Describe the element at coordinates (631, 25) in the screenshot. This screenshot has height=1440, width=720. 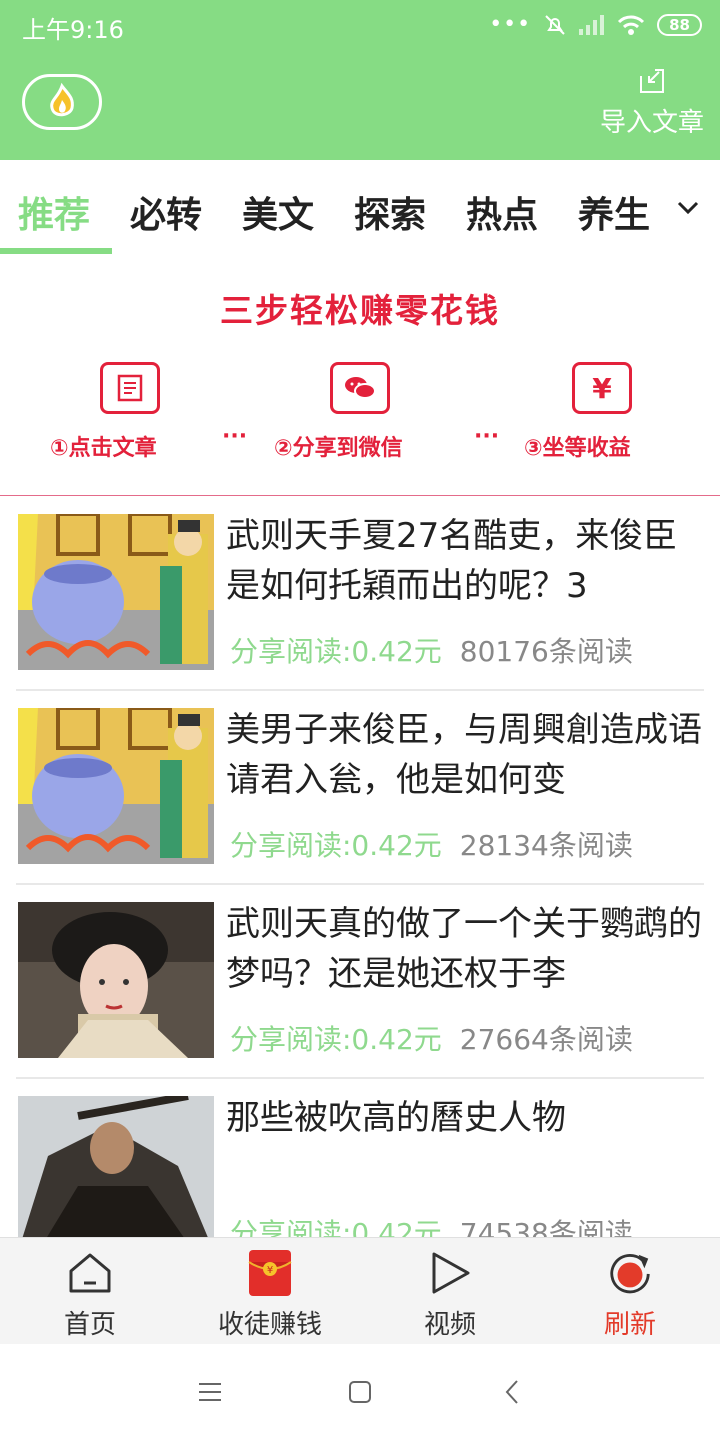
I see `wifi-icon` at that location.